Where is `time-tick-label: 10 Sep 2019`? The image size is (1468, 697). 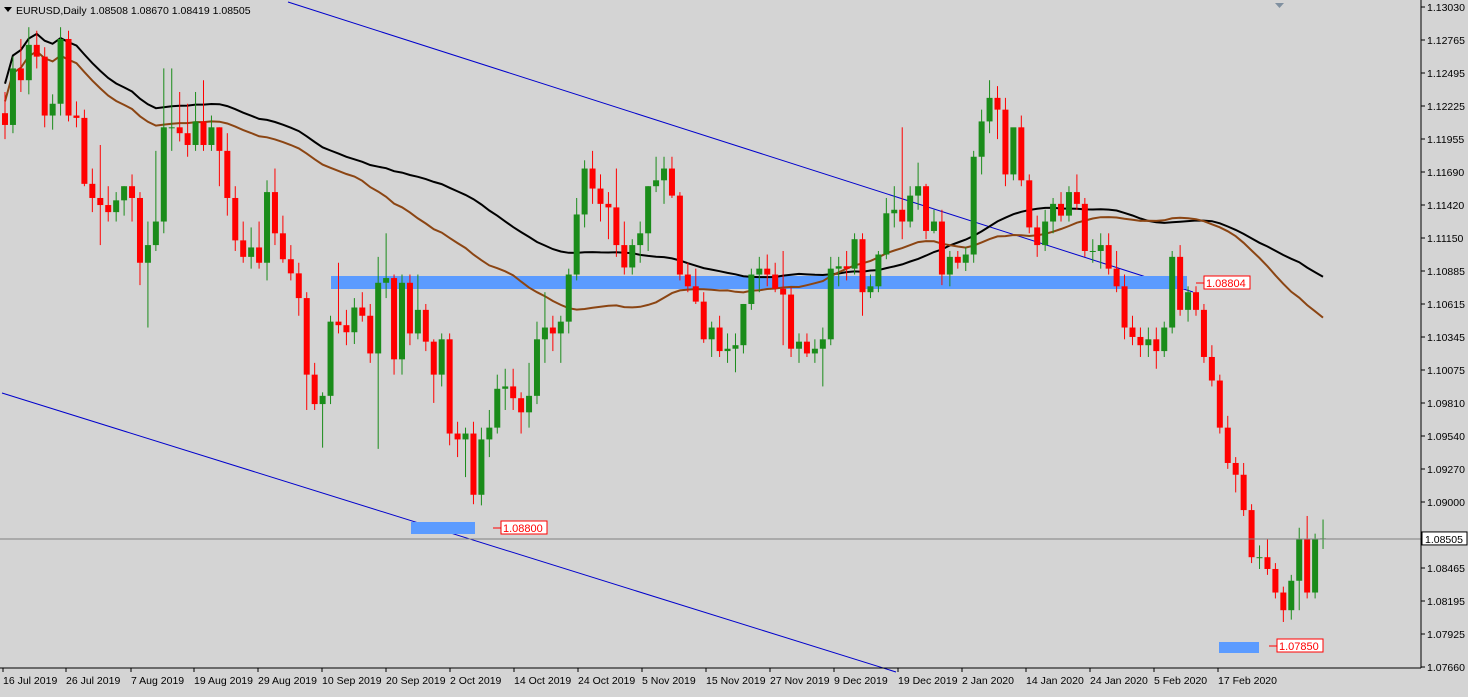 time-tick-label: 10 Sep 2019 is located at coordinates (352, 681).